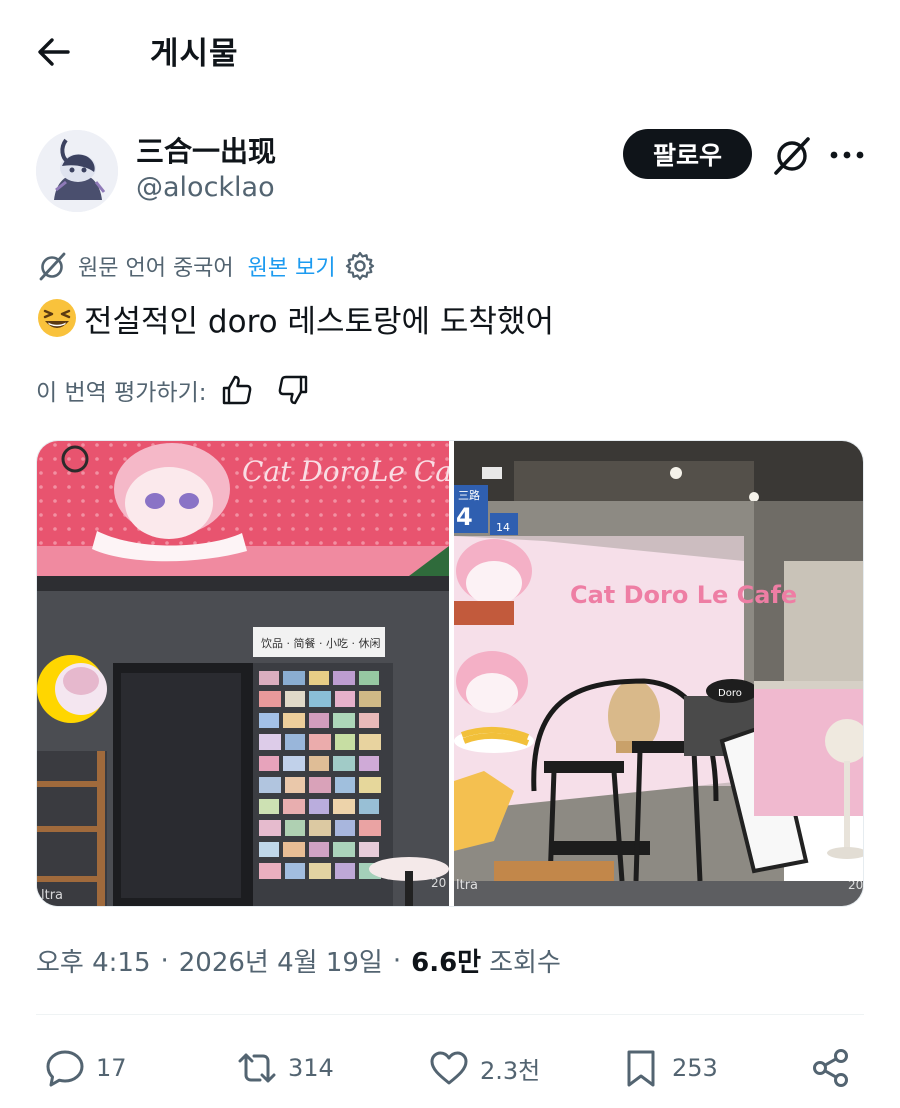 Image resolution: width=900 pixels, height=1108 pixels. Describe the element at coordinates (641, 1068) in the screenshot. I see `bookmark-icon` at that location.